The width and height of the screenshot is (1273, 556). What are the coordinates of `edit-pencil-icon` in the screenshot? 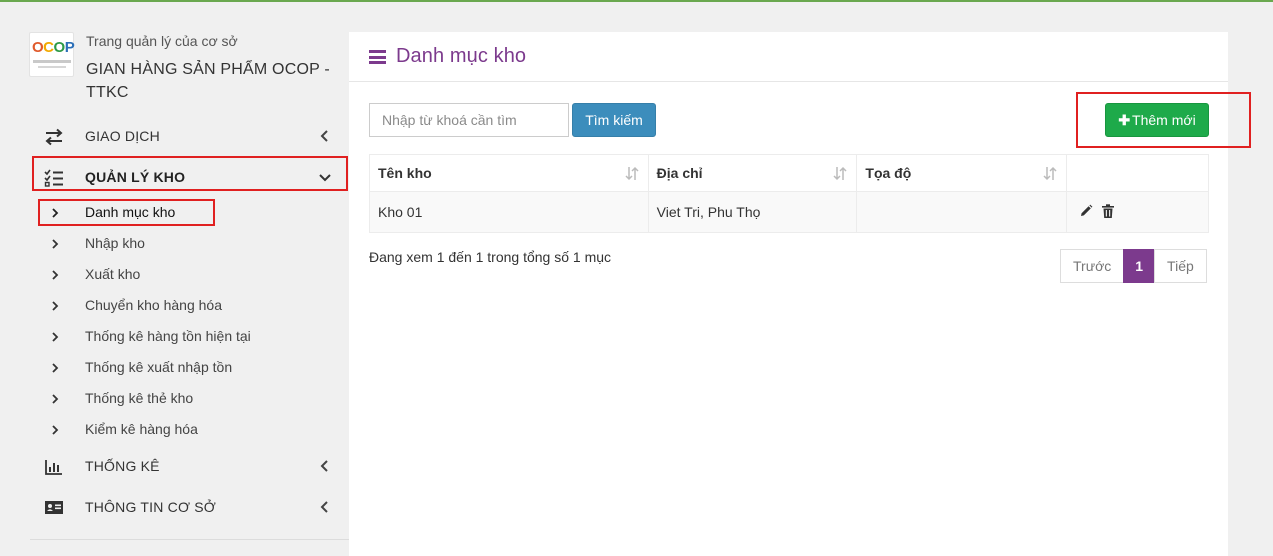 It's located at (1086, 211).